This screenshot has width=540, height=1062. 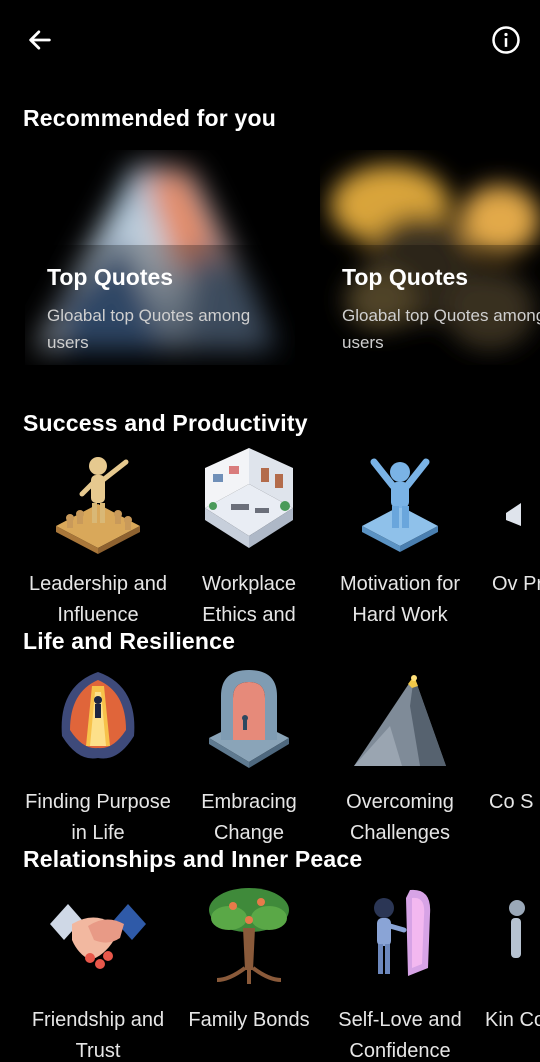 I want to click on celebrating-figure-icon, so click(x=400, y=503).